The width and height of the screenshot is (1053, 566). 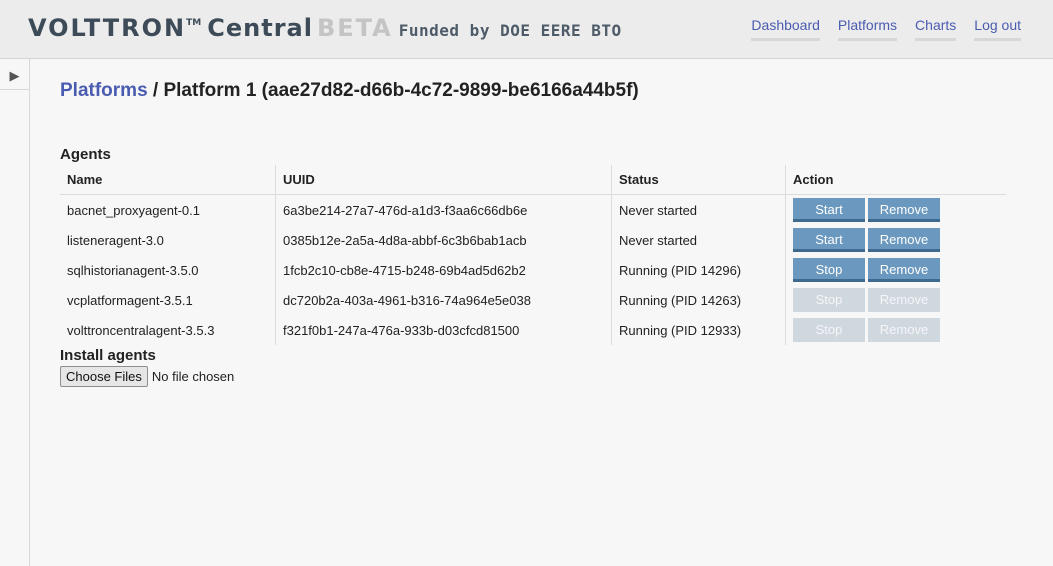 I want to click on agent-uuid: dc720b2a-403a-4961-b316-74a964e5e038, so click(x=443, y=300).